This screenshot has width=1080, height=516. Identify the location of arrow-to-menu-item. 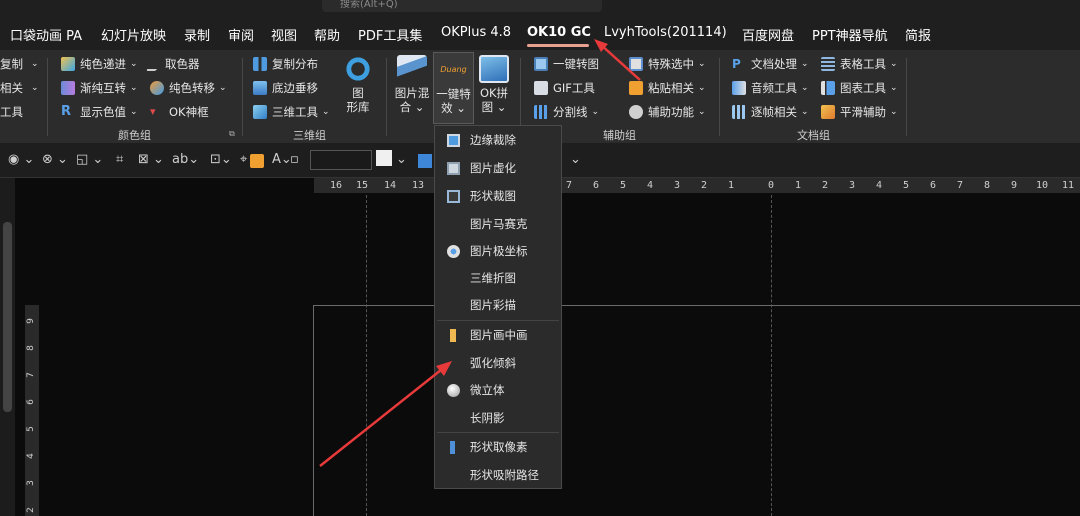
(385, 414).